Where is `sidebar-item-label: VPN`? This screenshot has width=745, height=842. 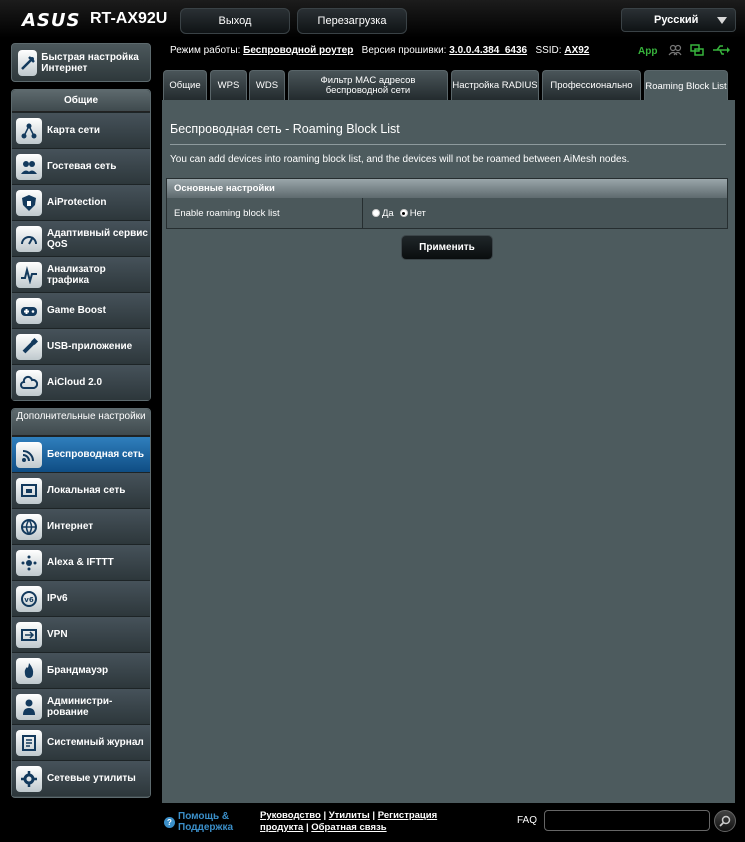 sidebar-item-label: VPN is located at coordinates (57, 634).